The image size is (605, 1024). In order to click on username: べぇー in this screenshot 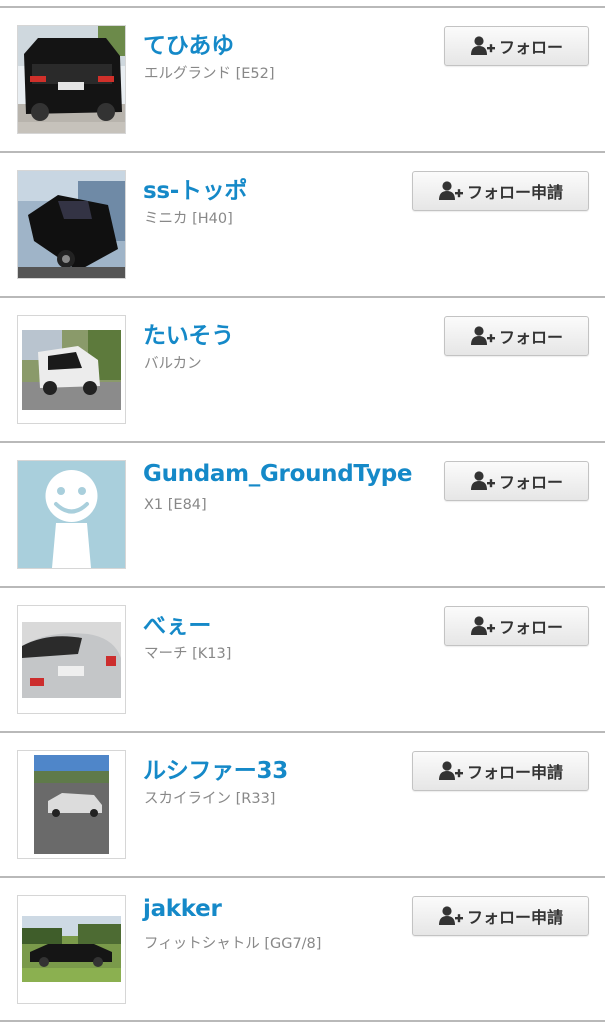, I will do `click(177, 623)`.